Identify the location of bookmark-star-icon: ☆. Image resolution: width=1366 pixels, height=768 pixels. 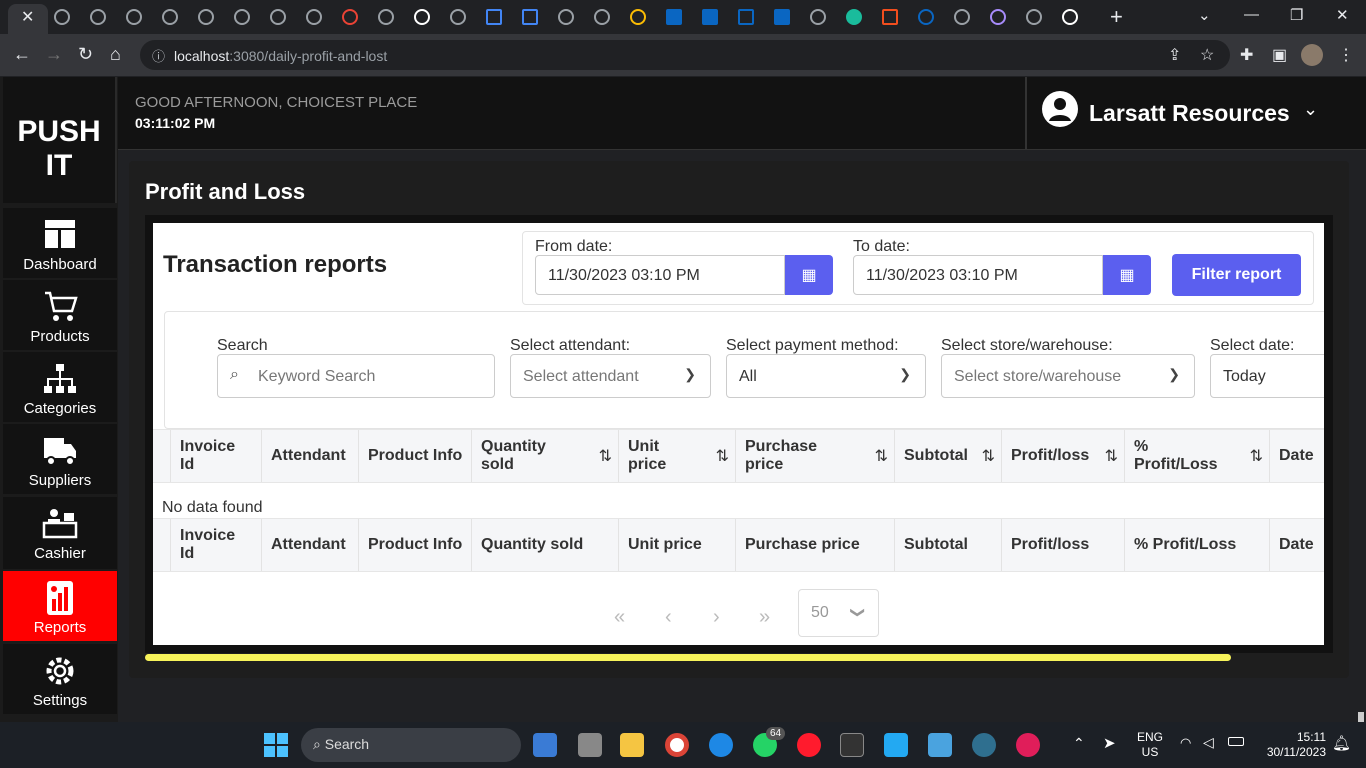
(1207, 55).